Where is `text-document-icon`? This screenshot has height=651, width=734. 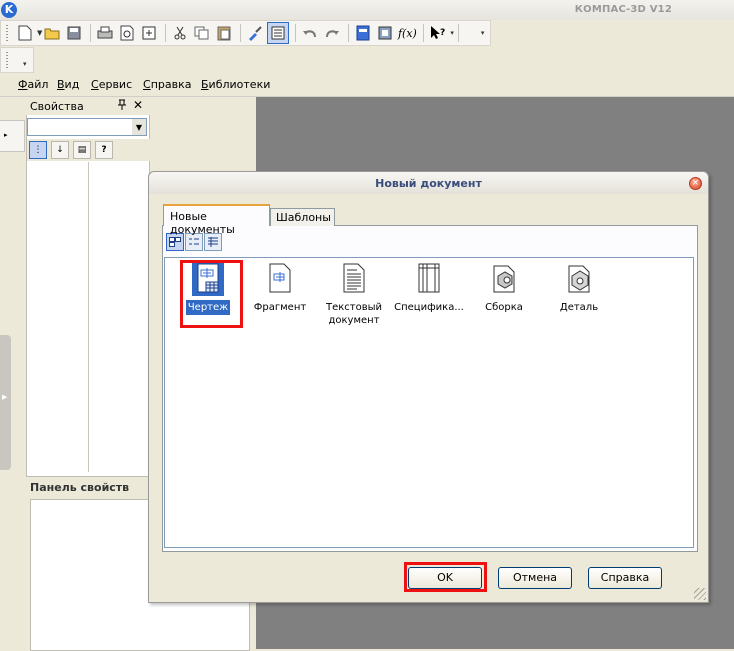
text-document-icon is located at coordinates (354, 279).